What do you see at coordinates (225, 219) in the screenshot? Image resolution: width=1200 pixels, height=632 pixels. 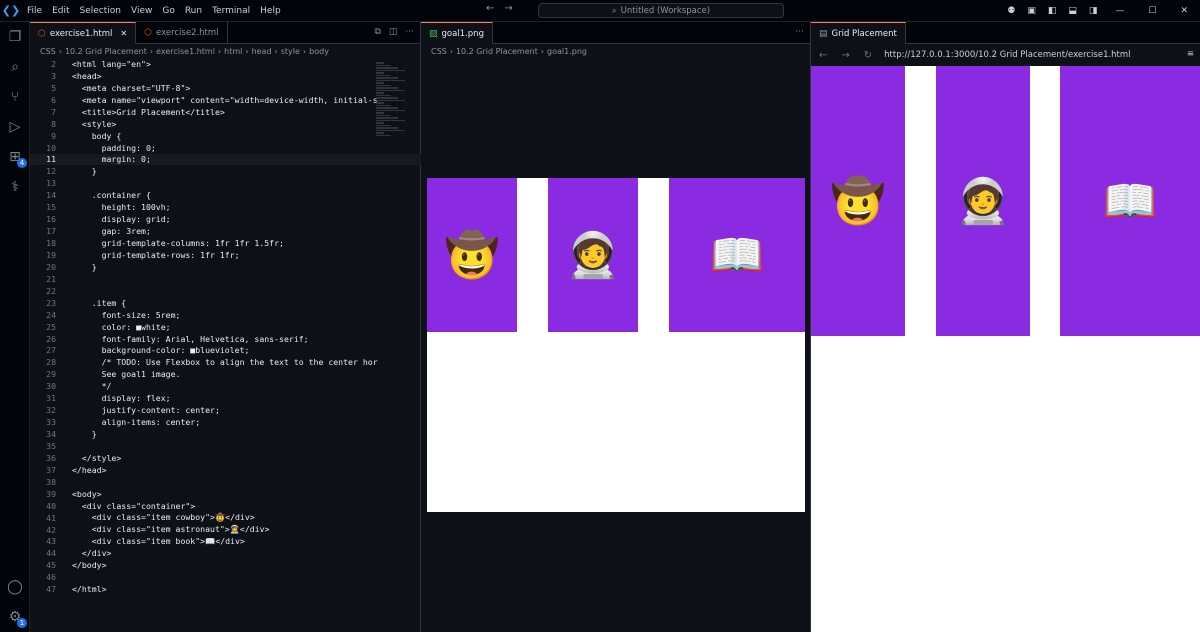 I see `code-line: 16 display: grid;` at bounding box center [225, 219].